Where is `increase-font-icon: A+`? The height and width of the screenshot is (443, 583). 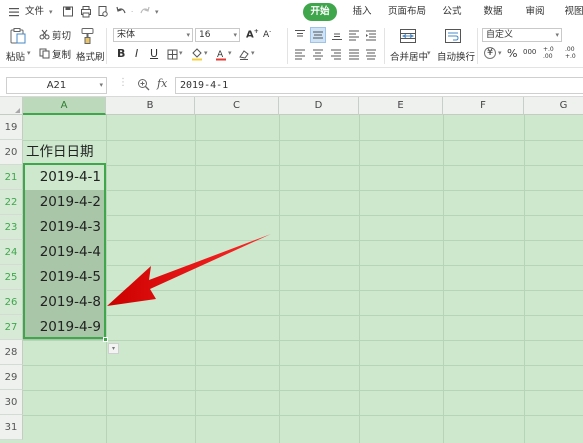
increase-font-icon: A+ is located at coordinates (252, 34).